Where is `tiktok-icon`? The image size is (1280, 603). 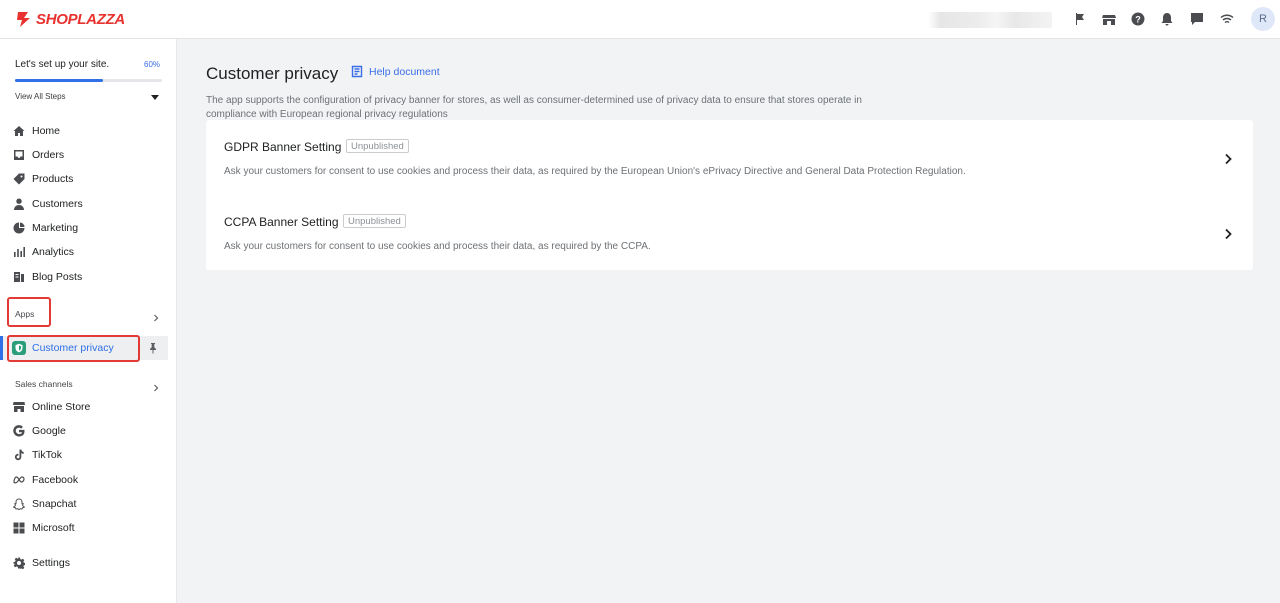 tiktok-icon is located at coordinates (18, 455).